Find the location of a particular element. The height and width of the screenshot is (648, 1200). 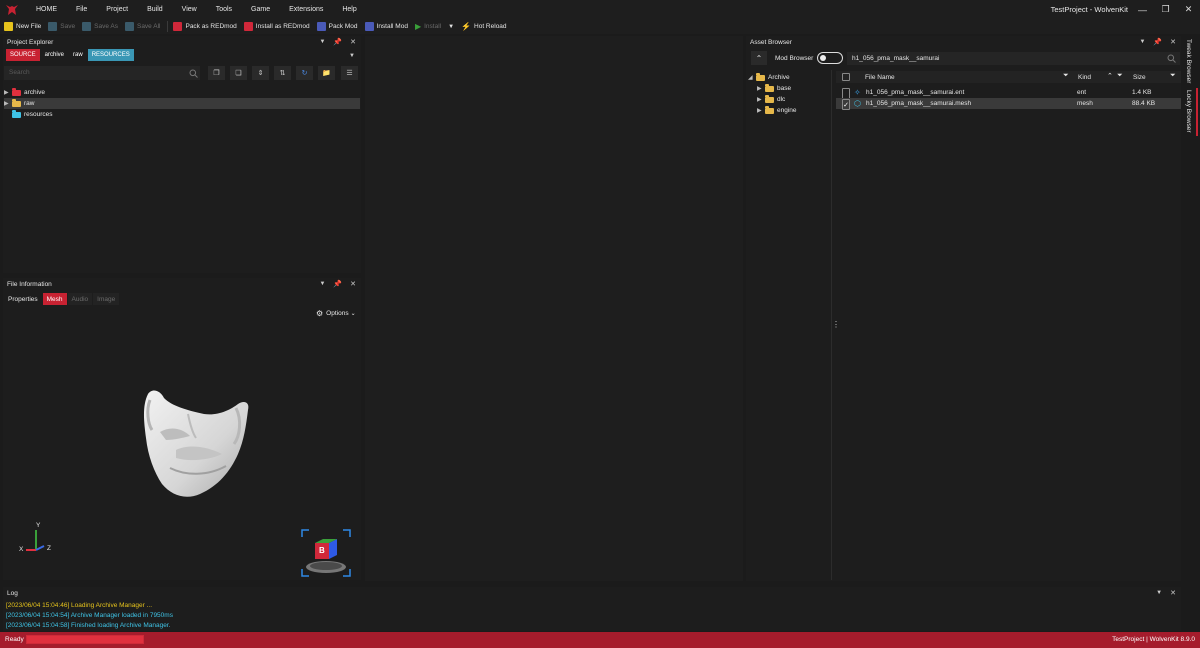

refresh-icon: ↻ is located at coordinates (304, 73).